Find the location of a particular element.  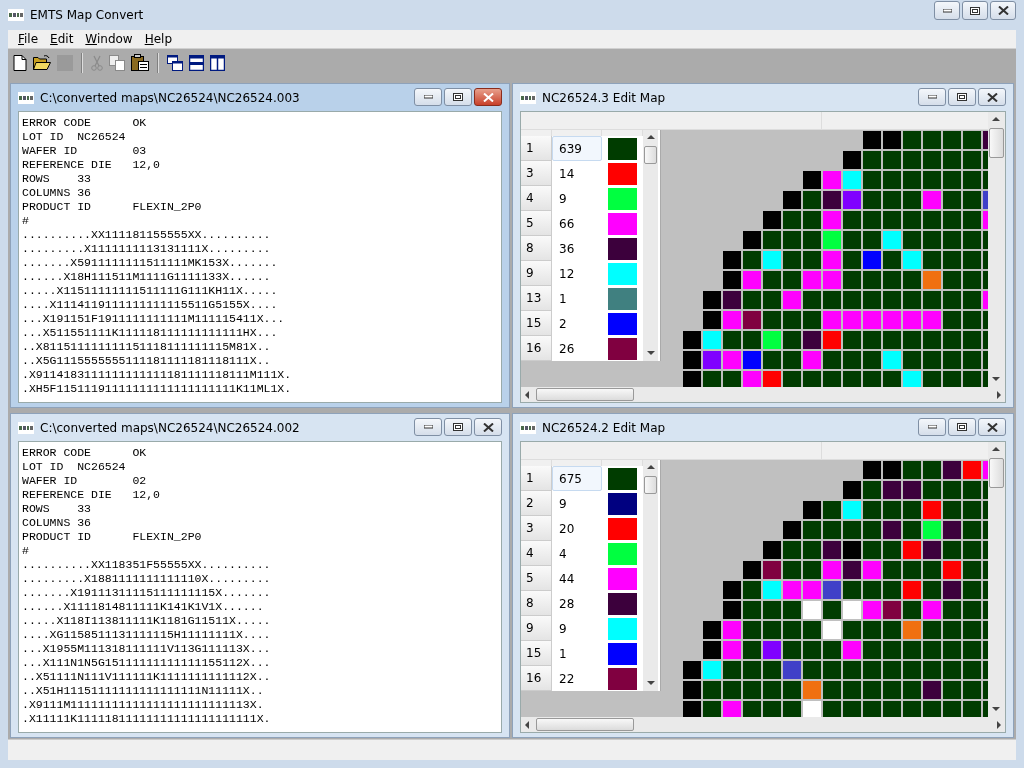

bin-count: 22 is located at coordinates (577, 678).